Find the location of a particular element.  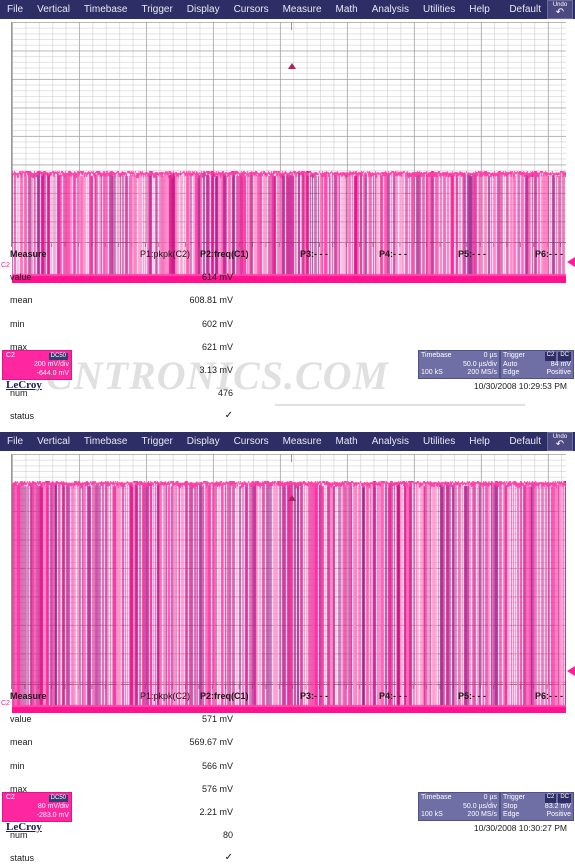

channel-descriptor-c2-1: C2 DC50 200 mV/div -644.0 mV is located at coordinates (37, 365).